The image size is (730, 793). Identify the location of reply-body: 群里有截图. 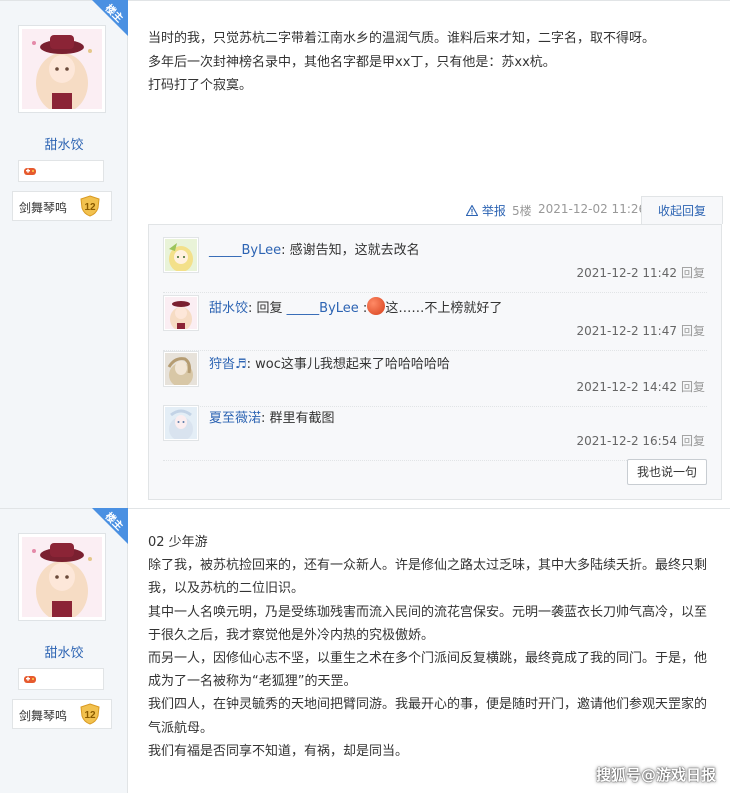
(302, 418).